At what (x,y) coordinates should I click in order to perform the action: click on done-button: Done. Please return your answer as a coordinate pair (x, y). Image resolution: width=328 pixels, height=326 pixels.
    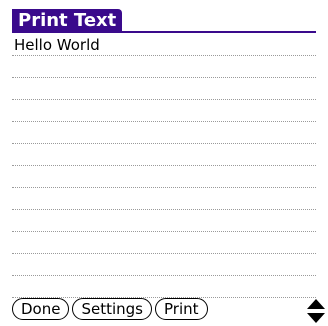
    Looking at the image, I should click on (41, 309).